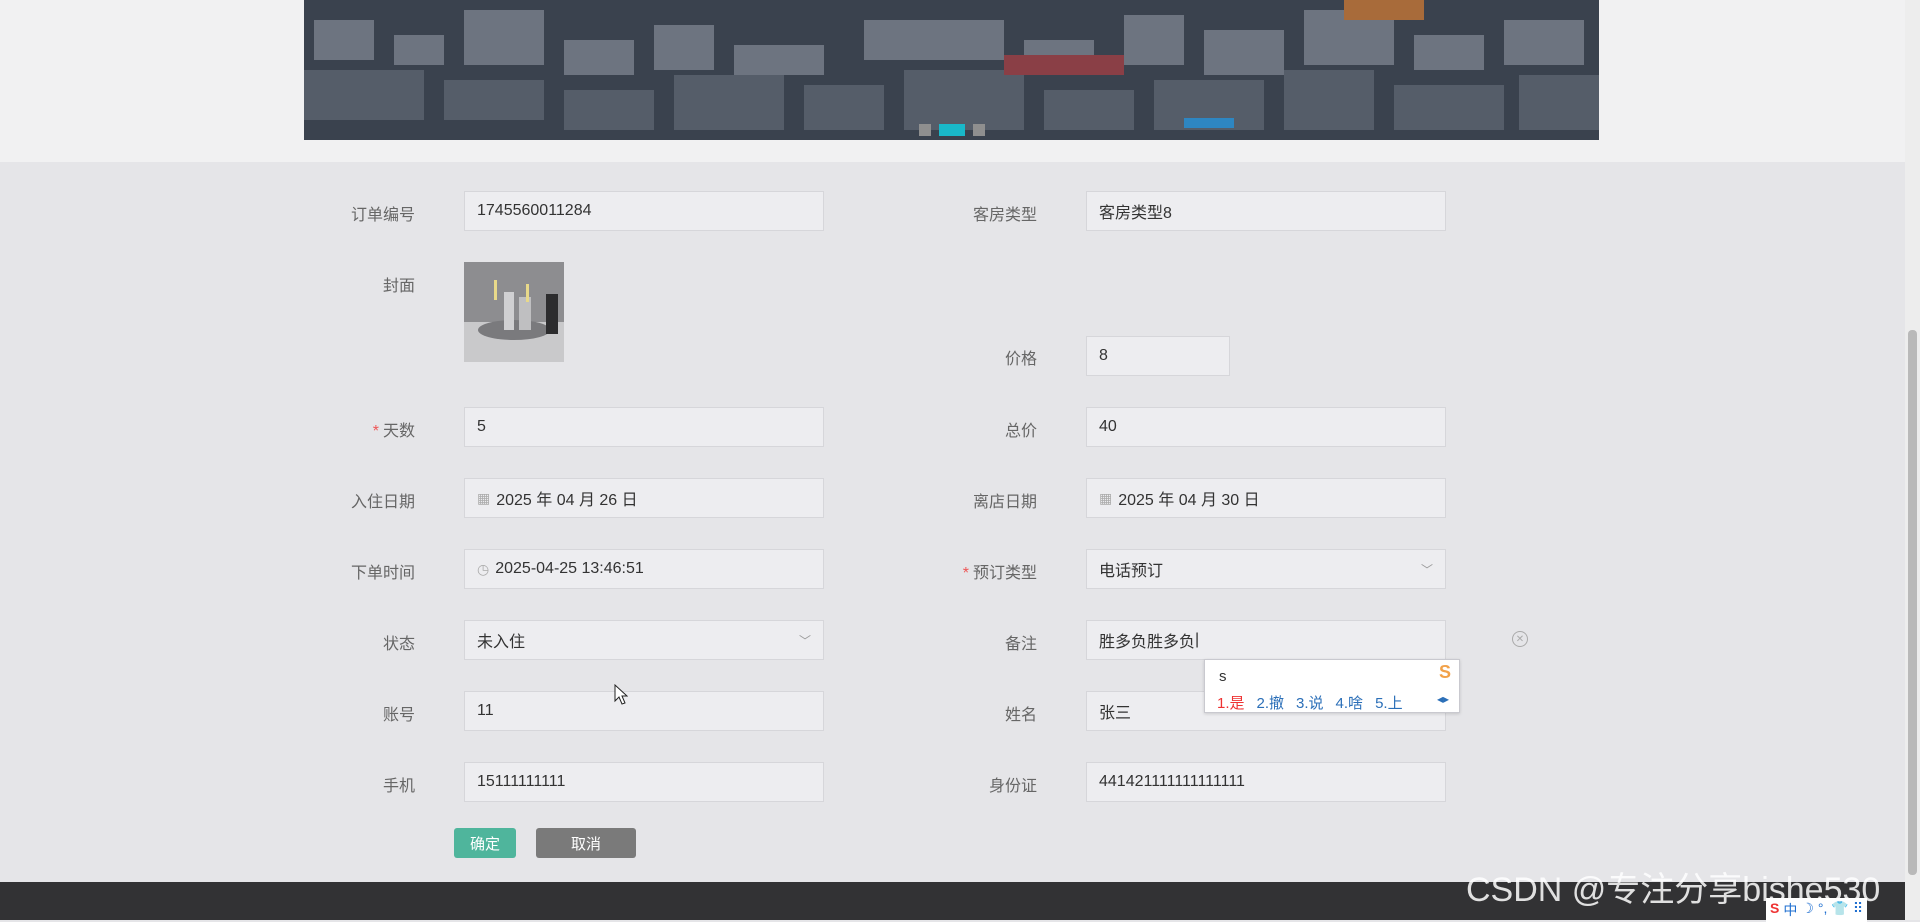  Describe the element at coordinates (1004, 502) in the screenshot. I see `checkout-label: 离店日期` at that location.